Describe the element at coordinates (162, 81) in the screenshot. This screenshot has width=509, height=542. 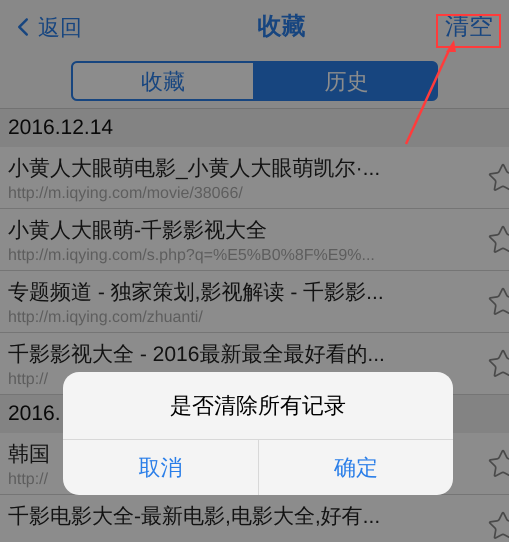
I see `segment-tab: 收藏` at that location.